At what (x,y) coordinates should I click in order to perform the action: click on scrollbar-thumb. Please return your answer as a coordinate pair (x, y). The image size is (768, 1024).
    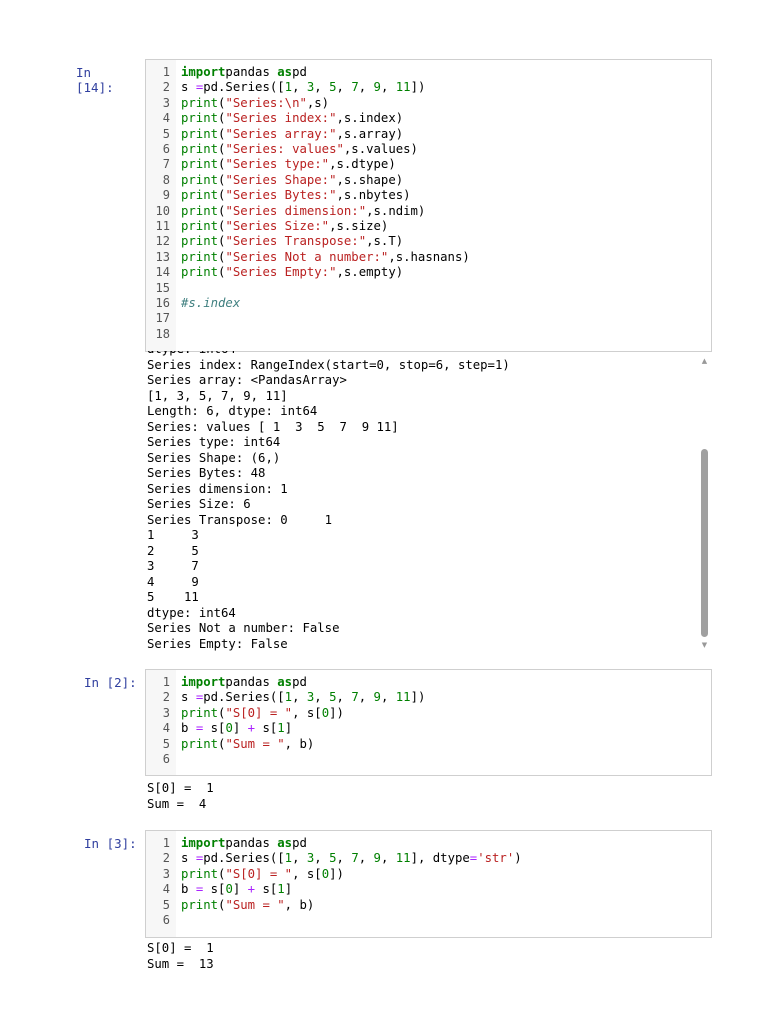
    Looking at the image, I should click on (704, 543).